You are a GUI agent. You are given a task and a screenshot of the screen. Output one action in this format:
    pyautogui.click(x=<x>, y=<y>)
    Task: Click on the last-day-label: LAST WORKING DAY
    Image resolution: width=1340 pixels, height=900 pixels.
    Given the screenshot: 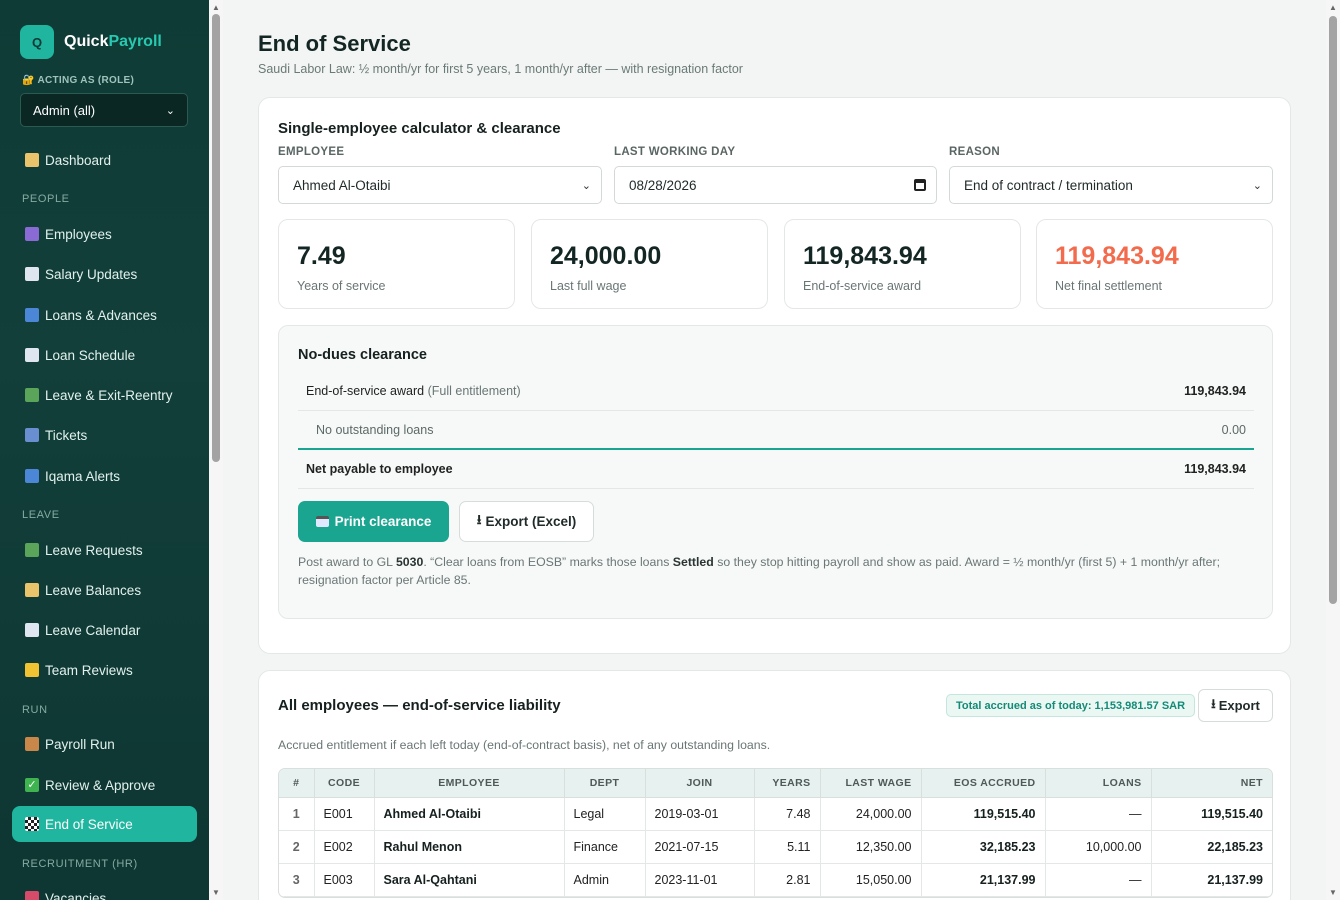 What is the action you would take?
    pyautogui.click(x=675, y=152)
    